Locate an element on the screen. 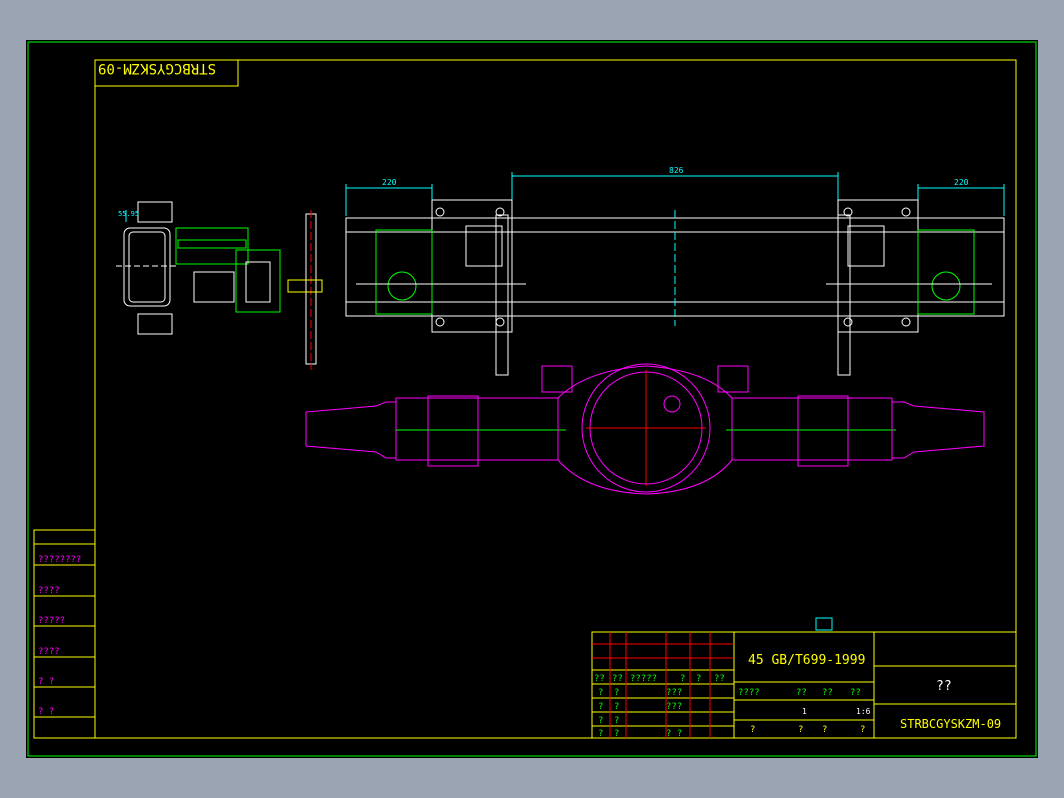 Image resolution: width=1064 pixels, height=798 pixels. scale-ratio: 1:6 is located at coordinates (863, 711).